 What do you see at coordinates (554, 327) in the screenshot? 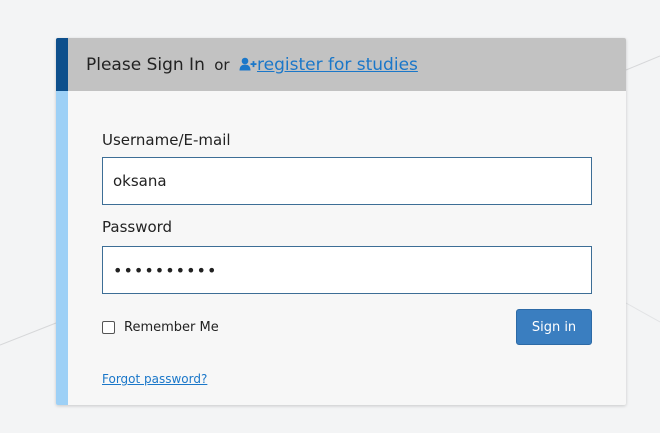
I see `sign-in-button: Sign in` at bounding box center [554, 327].